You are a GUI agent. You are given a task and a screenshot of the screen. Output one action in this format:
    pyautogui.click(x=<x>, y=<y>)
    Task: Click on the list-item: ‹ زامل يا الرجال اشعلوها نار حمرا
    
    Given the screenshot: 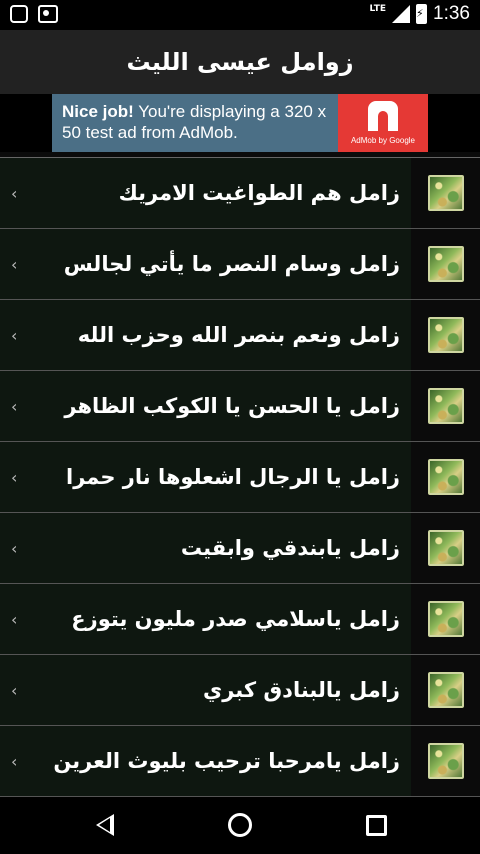 What is the action you would take?
    pyautogui.click(x=240, y=477)
    